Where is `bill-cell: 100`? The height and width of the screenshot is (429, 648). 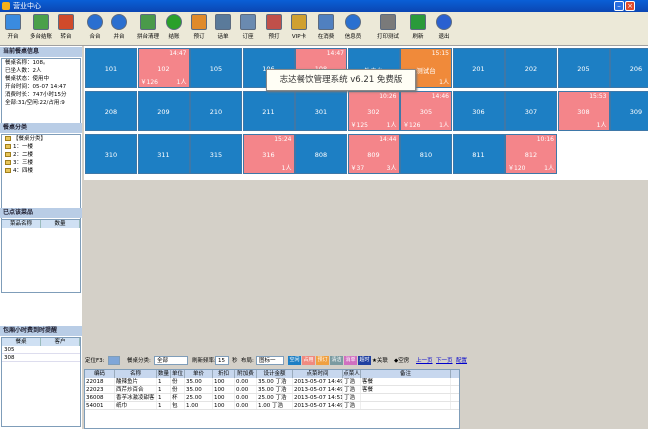 bill-cell: 100 is located at coordinates (224, 389).